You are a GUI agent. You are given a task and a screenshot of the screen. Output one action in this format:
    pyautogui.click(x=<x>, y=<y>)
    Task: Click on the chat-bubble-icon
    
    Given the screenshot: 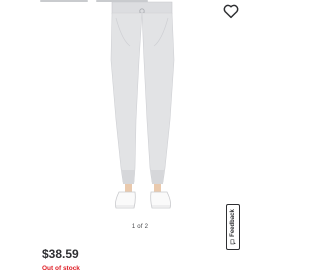 What is the action you would take?
    pyautogui.click(x=233, y=242)
    